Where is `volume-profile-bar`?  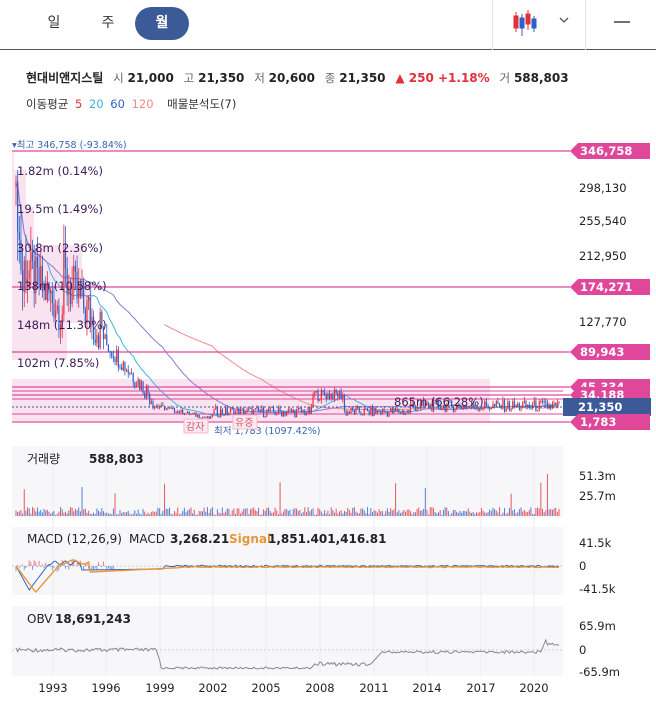 volume-profile-bar is located at coordinates (13, 161).